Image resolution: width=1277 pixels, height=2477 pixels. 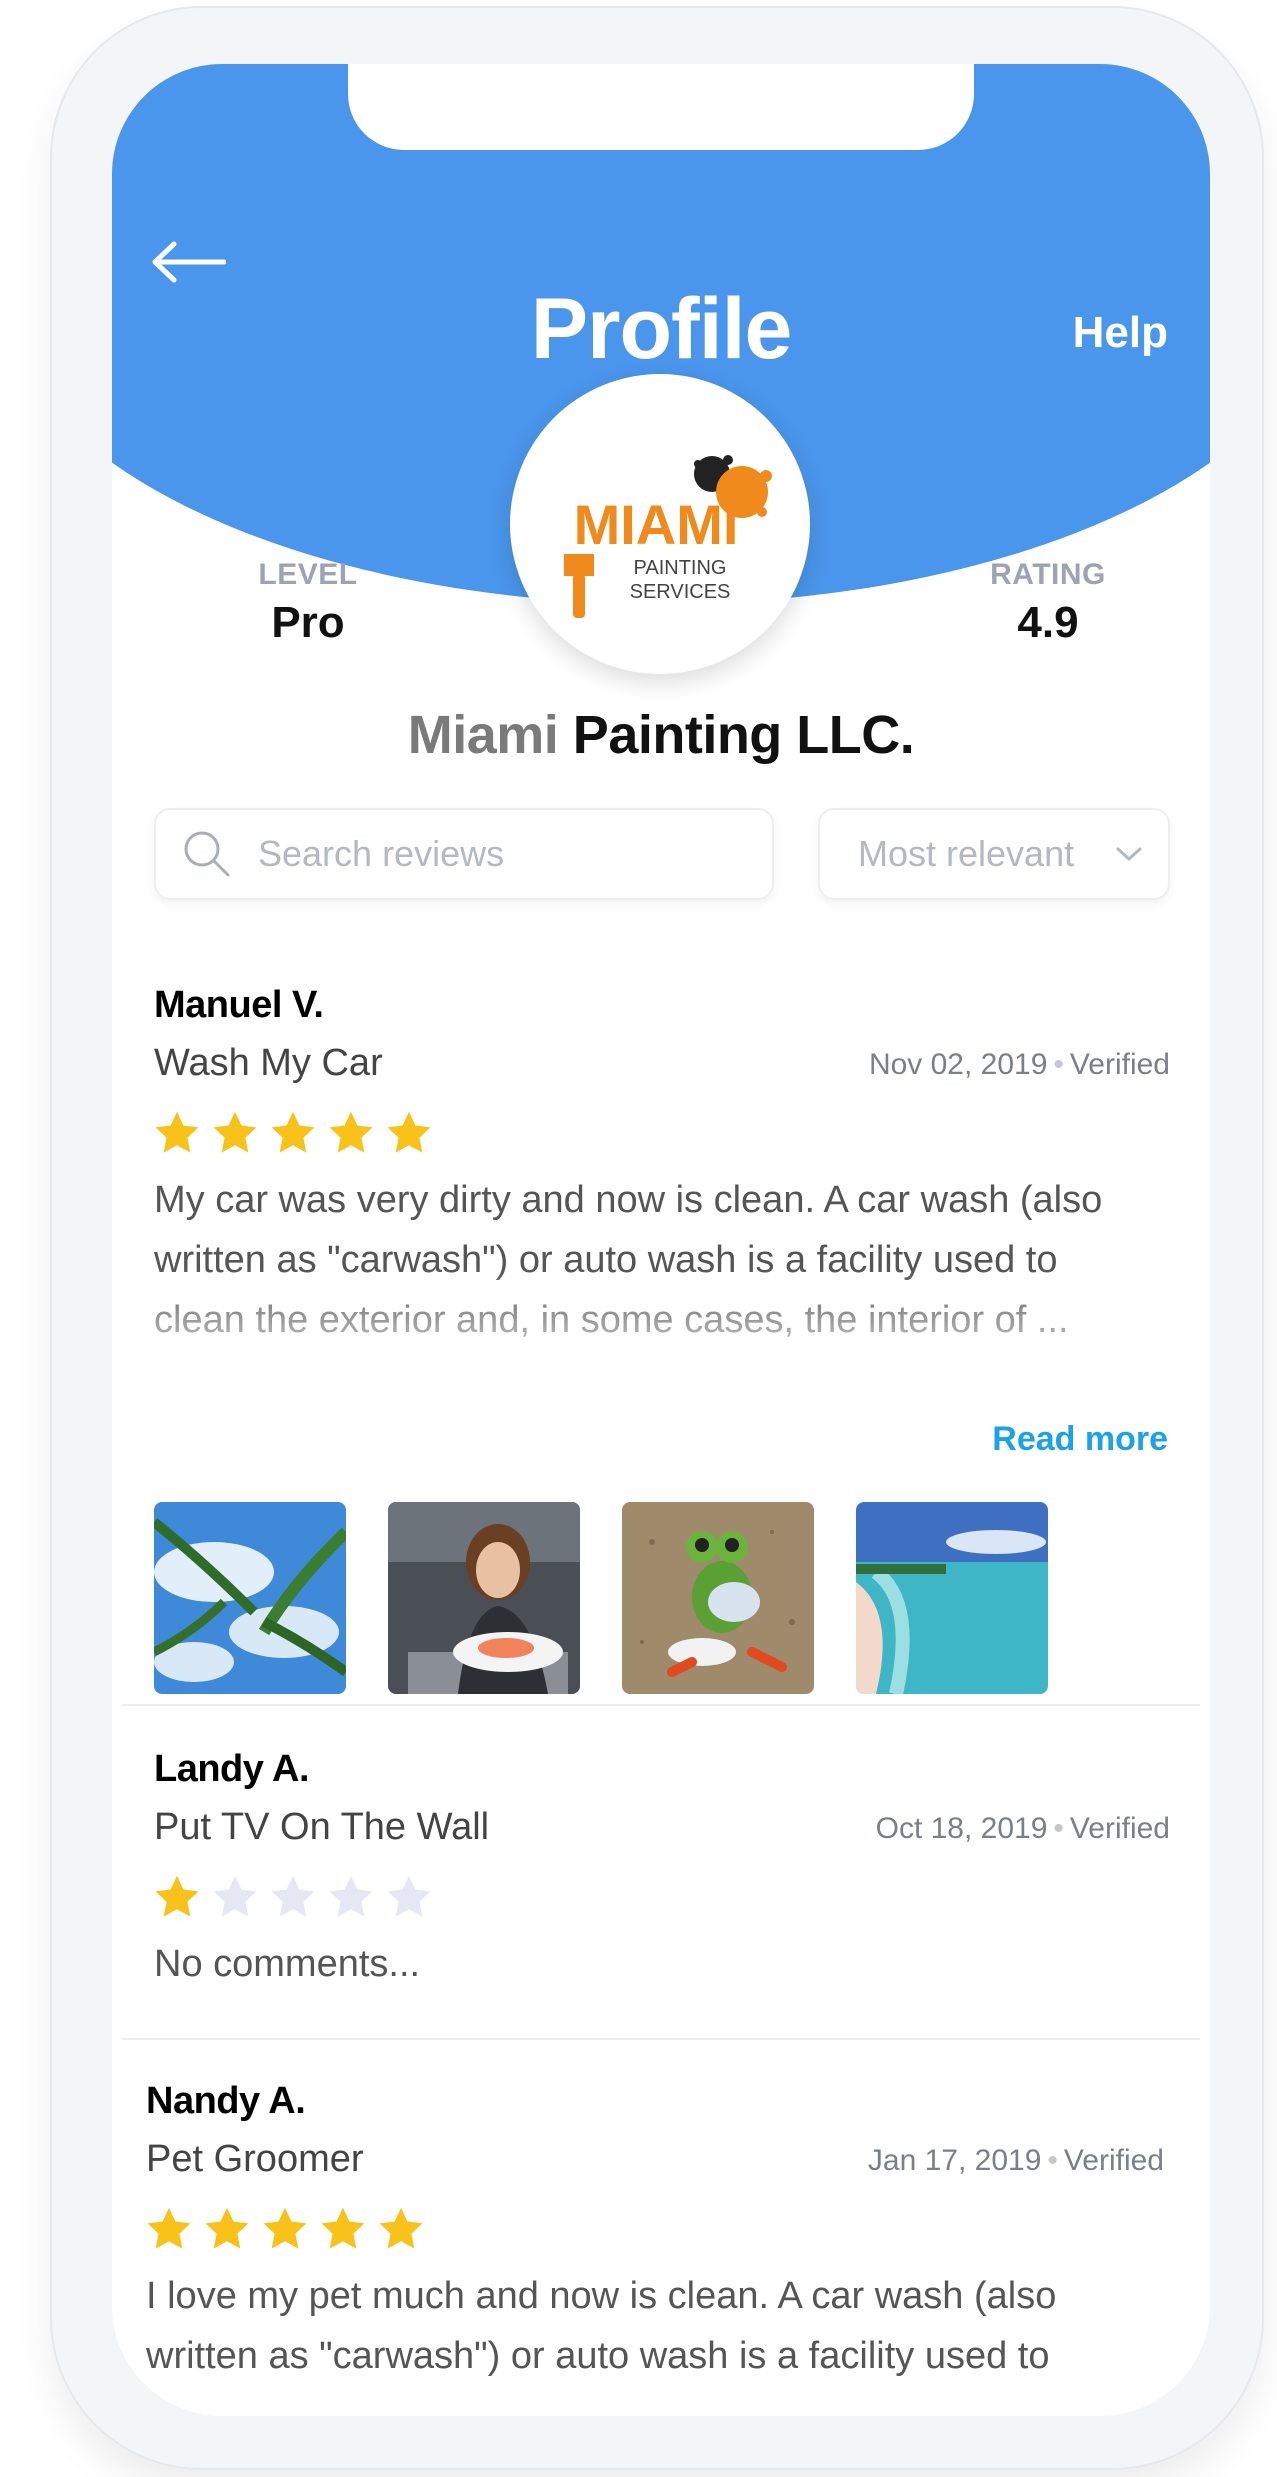 What do you see at coordinates (1080, 1439) in the screenshot?
I see `read-more-link: Read more` at bounding box center [1080, 1439].